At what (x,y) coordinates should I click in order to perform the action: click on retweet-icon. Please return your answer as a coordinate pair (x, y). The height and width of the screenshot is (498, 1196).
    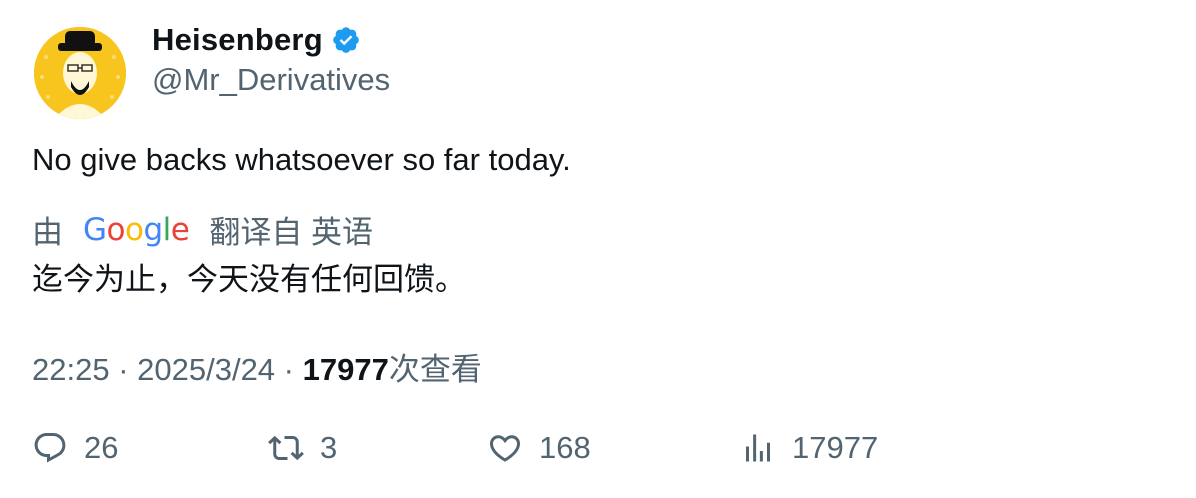
    Looking at the image, I should click on (286, 448).